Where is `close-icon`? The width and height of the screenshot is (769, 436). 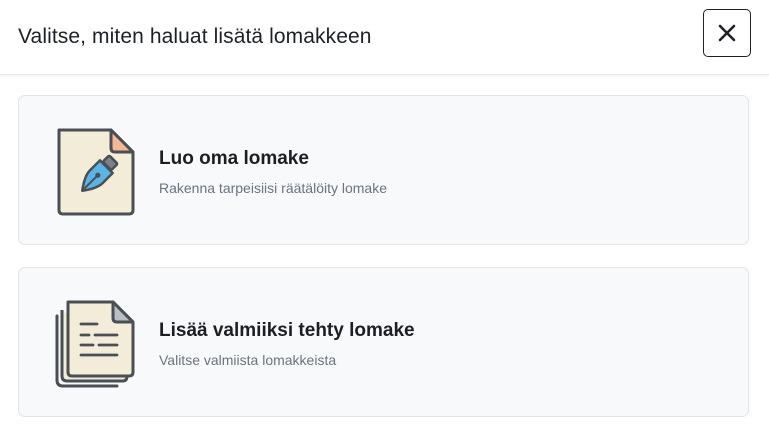
close-icon is located at coordinates (727, 33).